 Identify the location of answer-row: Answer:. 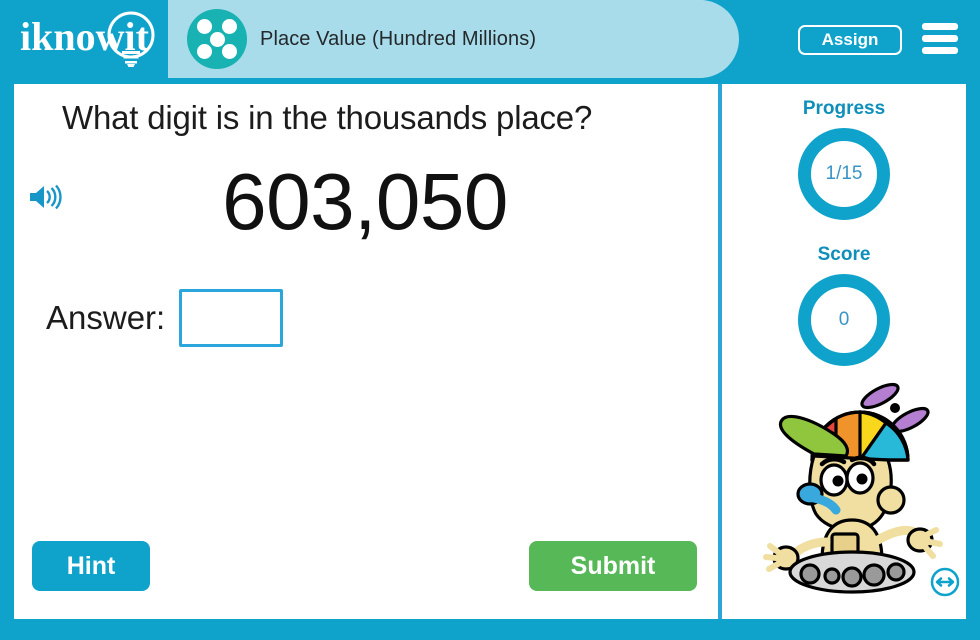
(165, 318).